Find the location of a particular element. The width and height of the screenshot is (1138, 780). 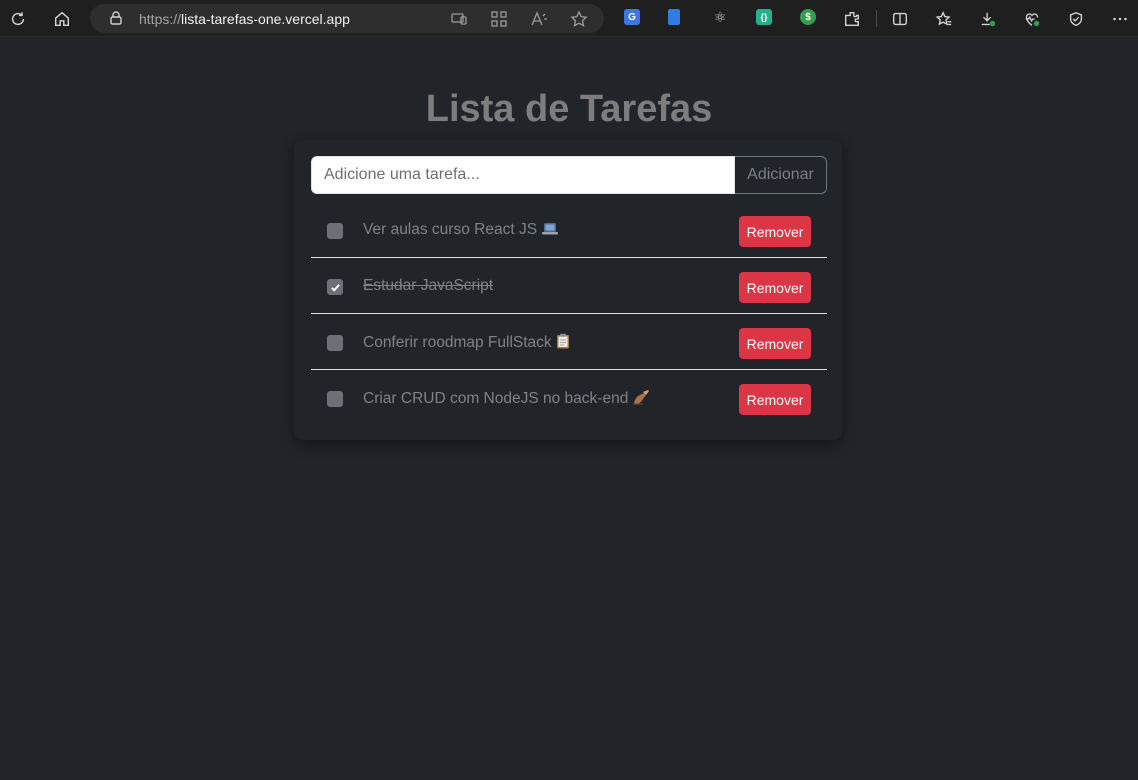

read-aloud-icon is located at coordinates (539, 19).